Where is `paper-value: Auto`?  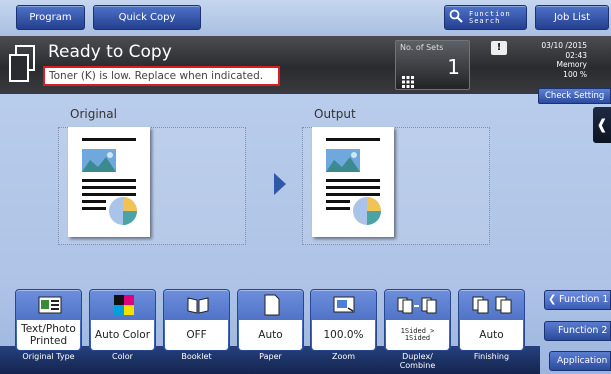
paper-value: Auto is located at coordinates (270, 335).